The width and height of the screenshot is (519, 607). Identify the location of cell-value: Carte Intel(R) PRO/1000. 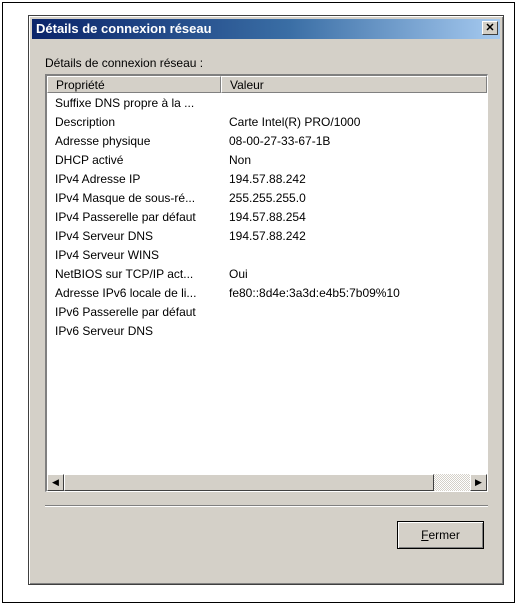
(295, 122).